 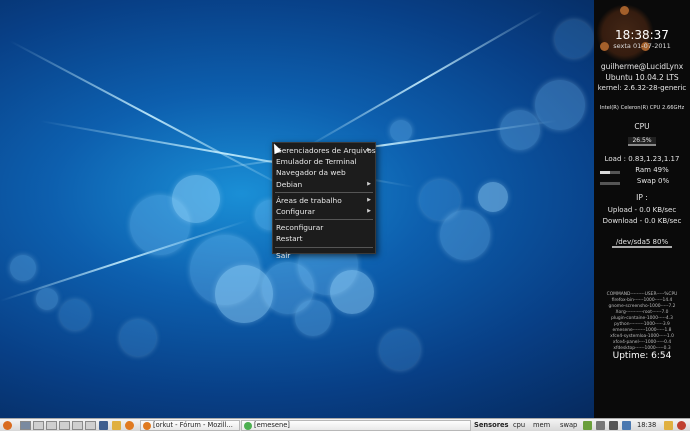 I want to click on user-icon, so click(x=626, y=425).